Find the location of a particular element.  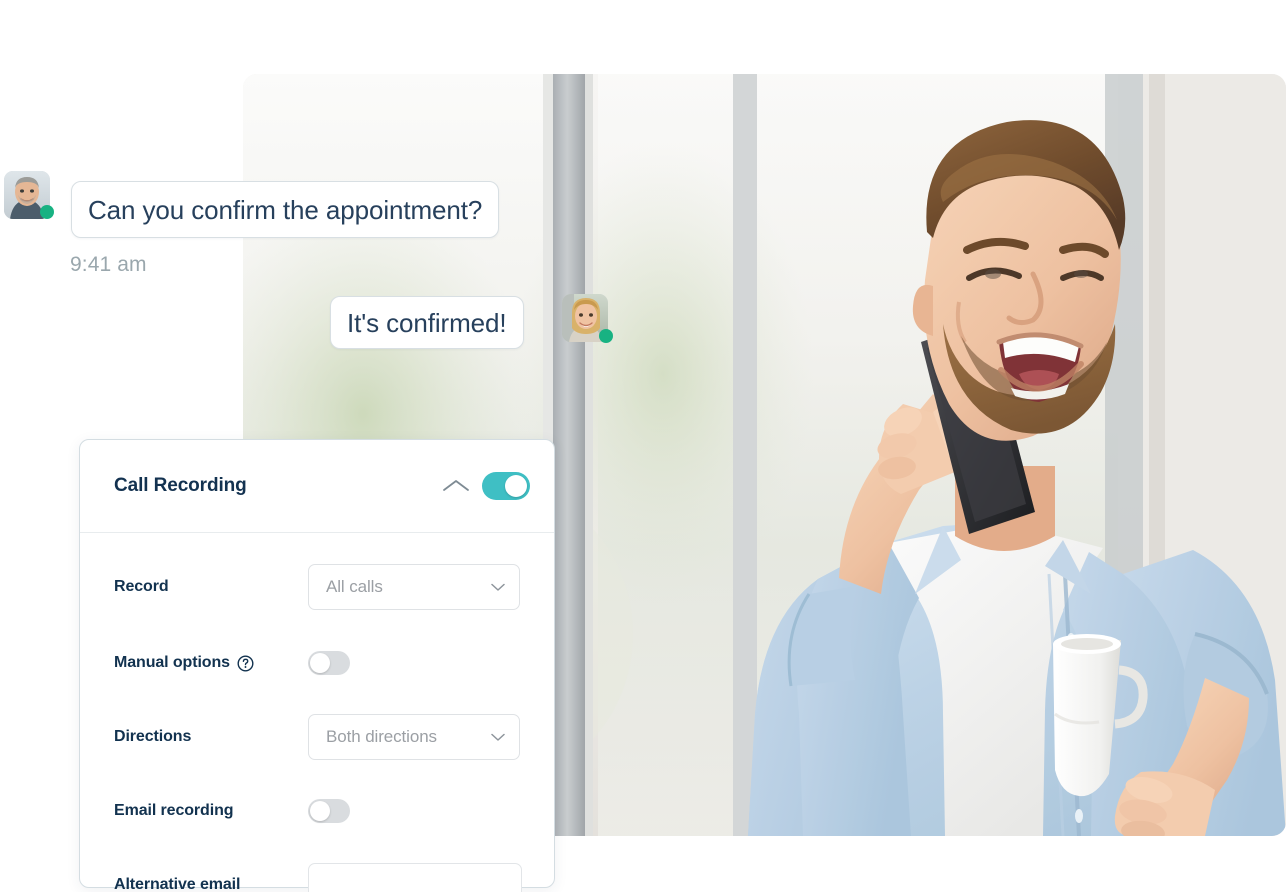

panel-header: Call Recording is located at coordinates (317, 486).